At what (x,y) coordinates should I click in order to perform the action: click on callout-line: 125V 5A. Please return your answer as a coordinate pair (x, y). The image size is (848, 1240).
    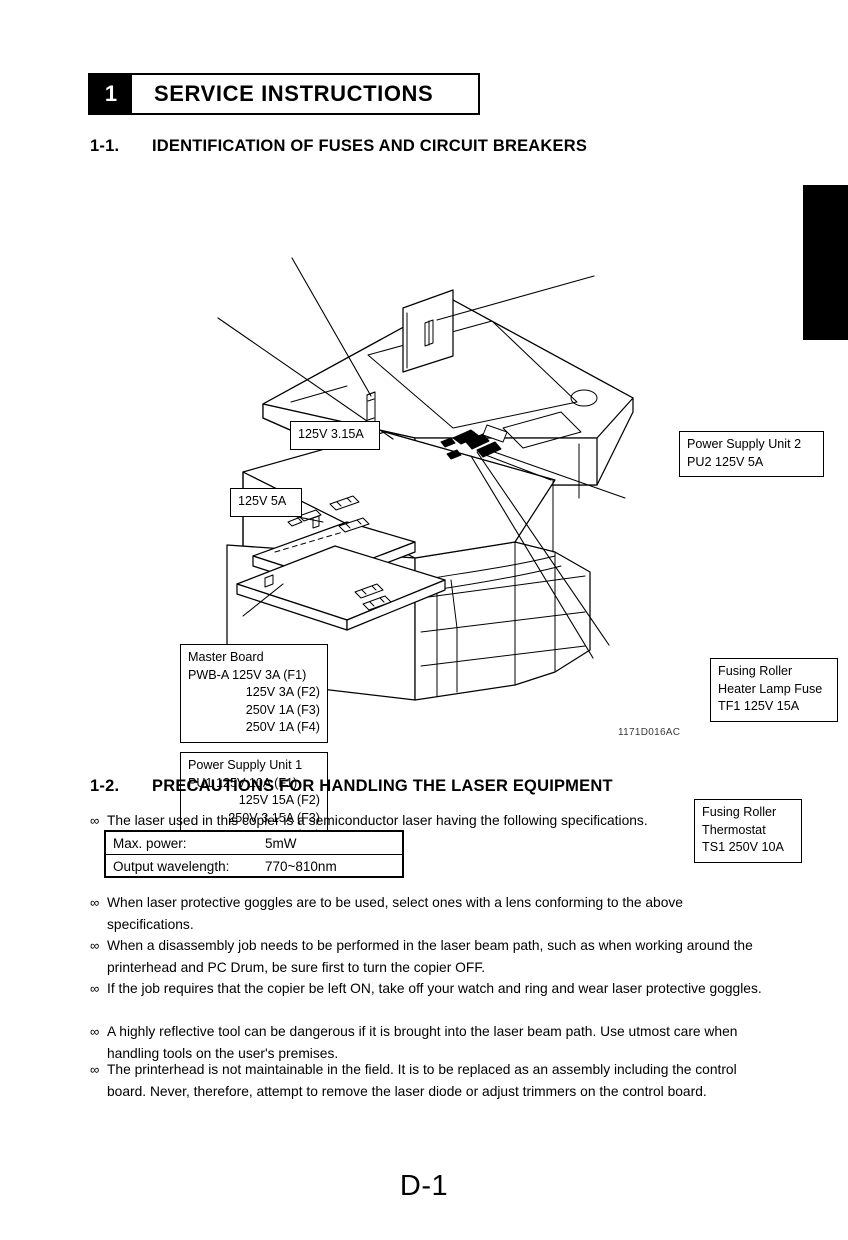
    Looking at the image, I should click on (262, 501).